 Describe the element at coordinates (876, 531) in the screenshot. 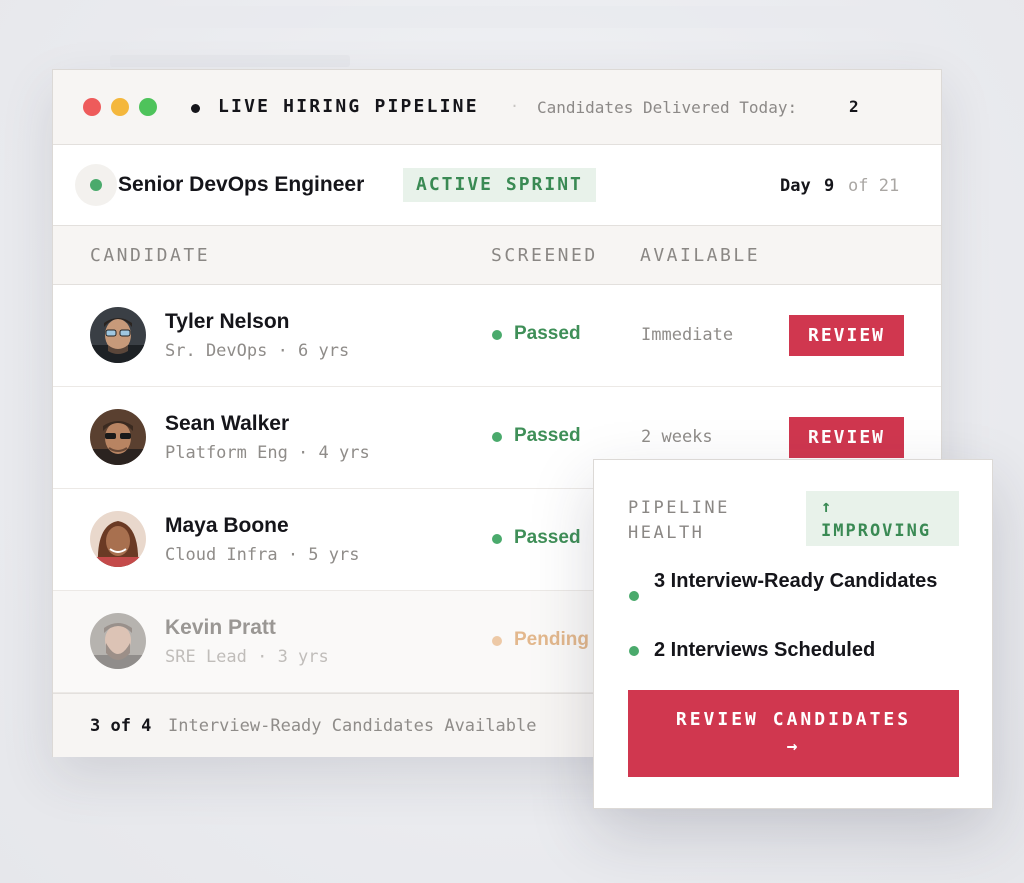

I see `improving-label: IMPROVING` at that location.